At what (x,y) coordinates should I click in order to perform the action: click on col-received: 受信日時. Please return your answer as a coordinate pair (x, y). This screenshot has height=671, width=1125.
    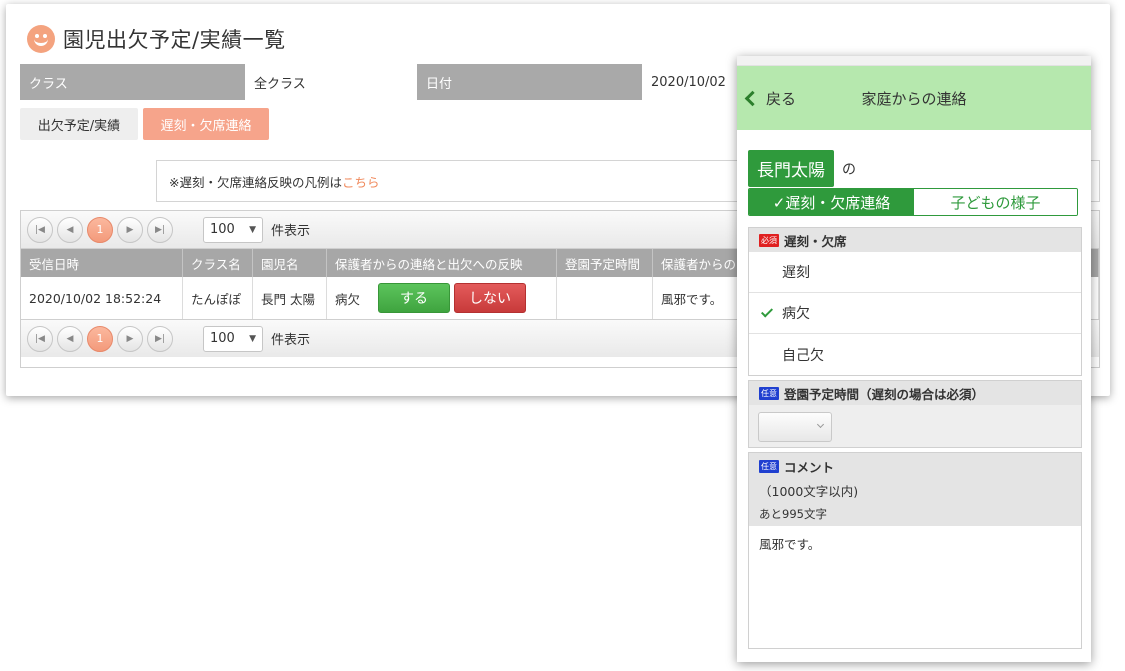
    Looking at the image, I should click on (102, 263).